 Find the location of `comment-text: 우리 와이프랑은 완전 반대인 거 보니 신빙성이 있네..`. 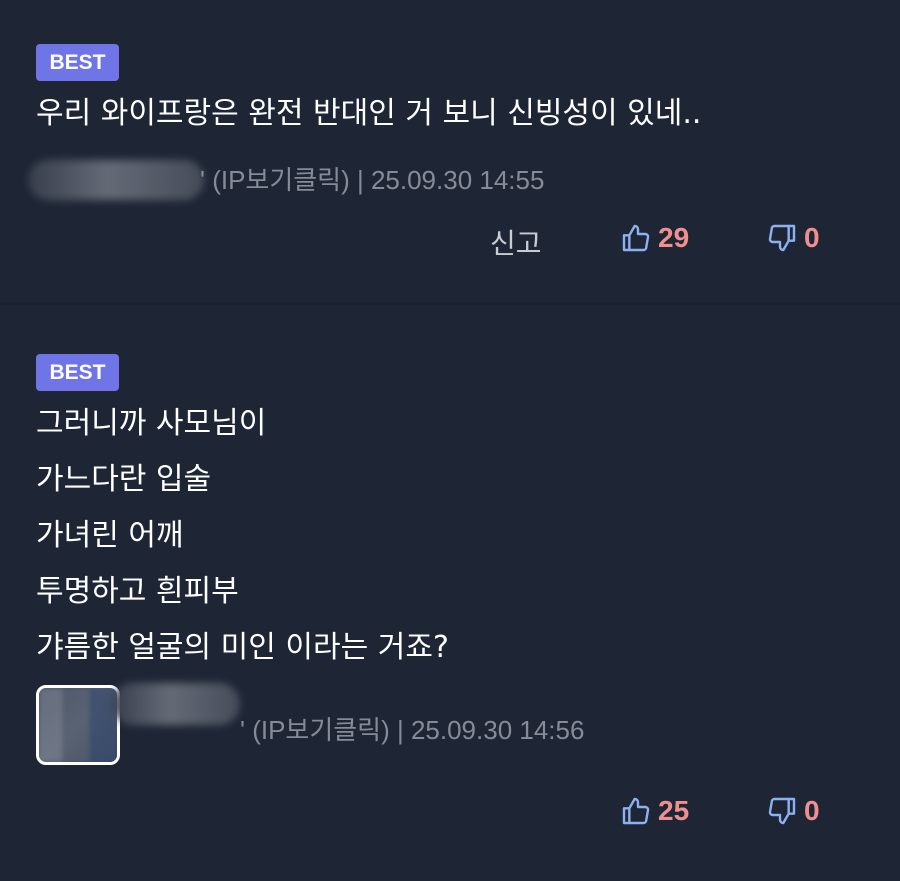

comment-text: 우리 와이프랑은 완전 반대인 거 보니 신빙성이 있네.. is located at coordinates (369, 113).